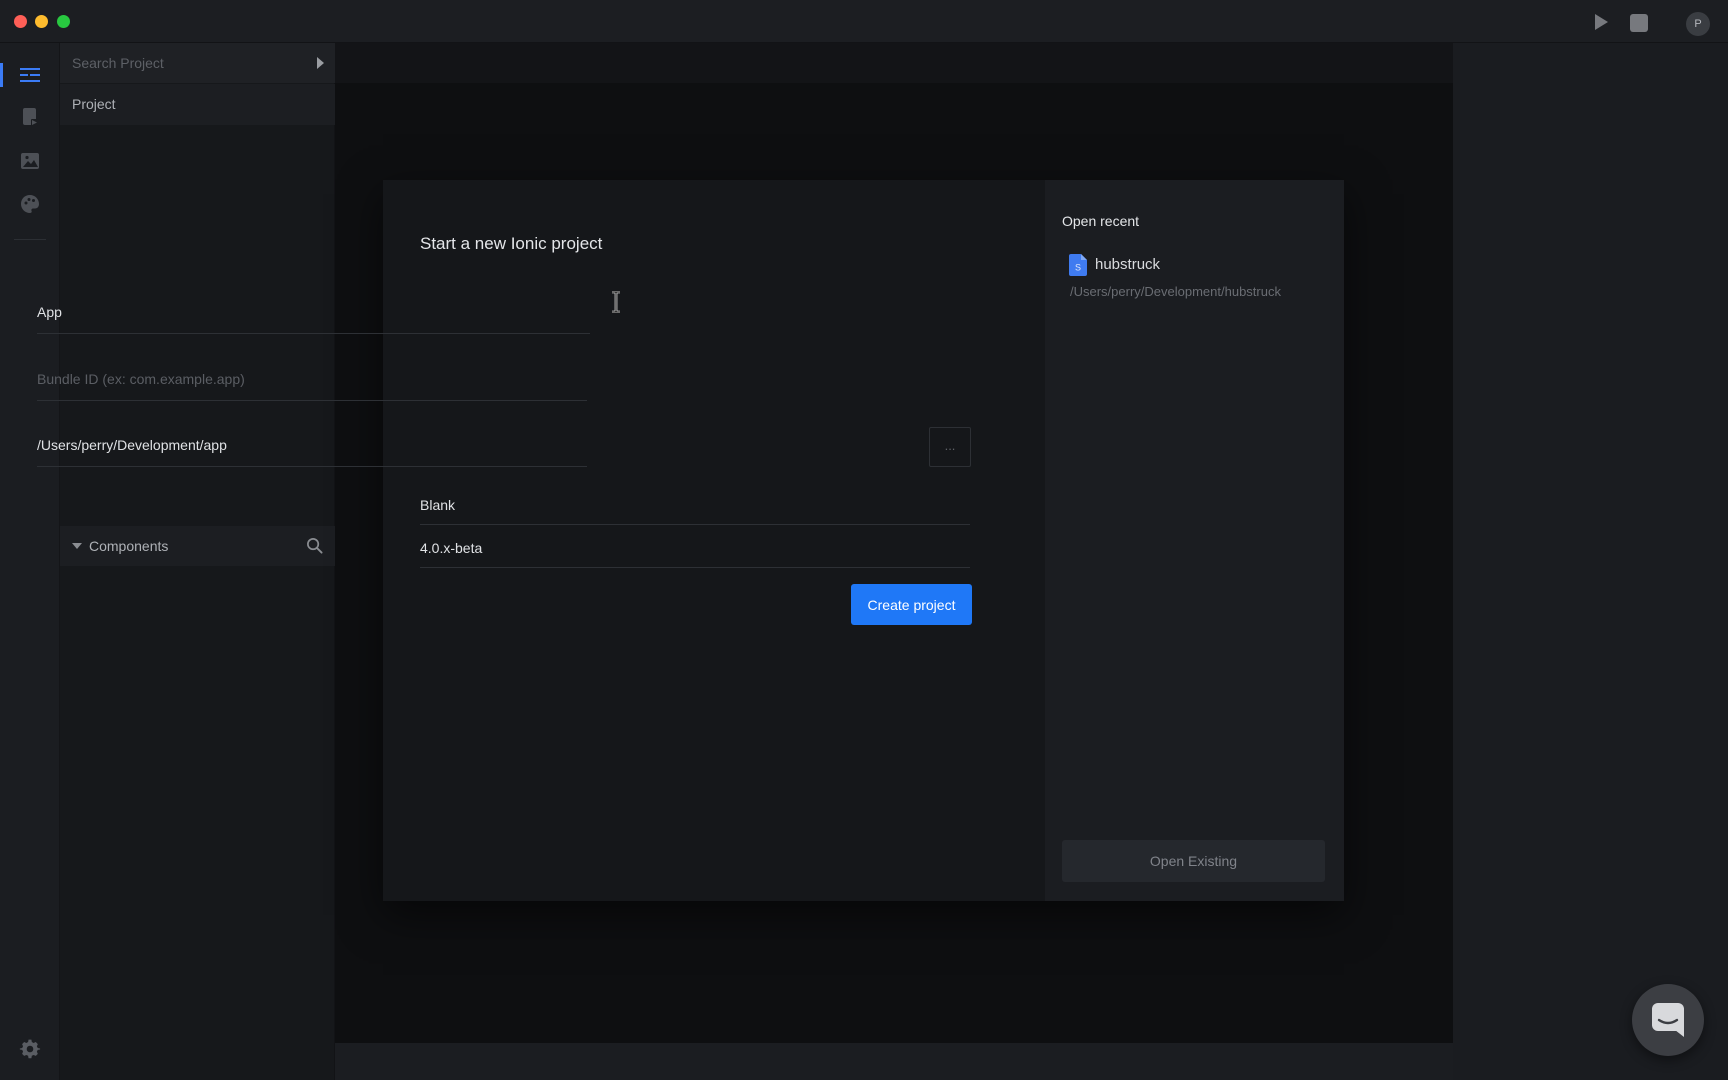 Image resolution: width=1728 pixels, height=1080 pixels. I want to click on chat-icon, so click(1668, 1020).